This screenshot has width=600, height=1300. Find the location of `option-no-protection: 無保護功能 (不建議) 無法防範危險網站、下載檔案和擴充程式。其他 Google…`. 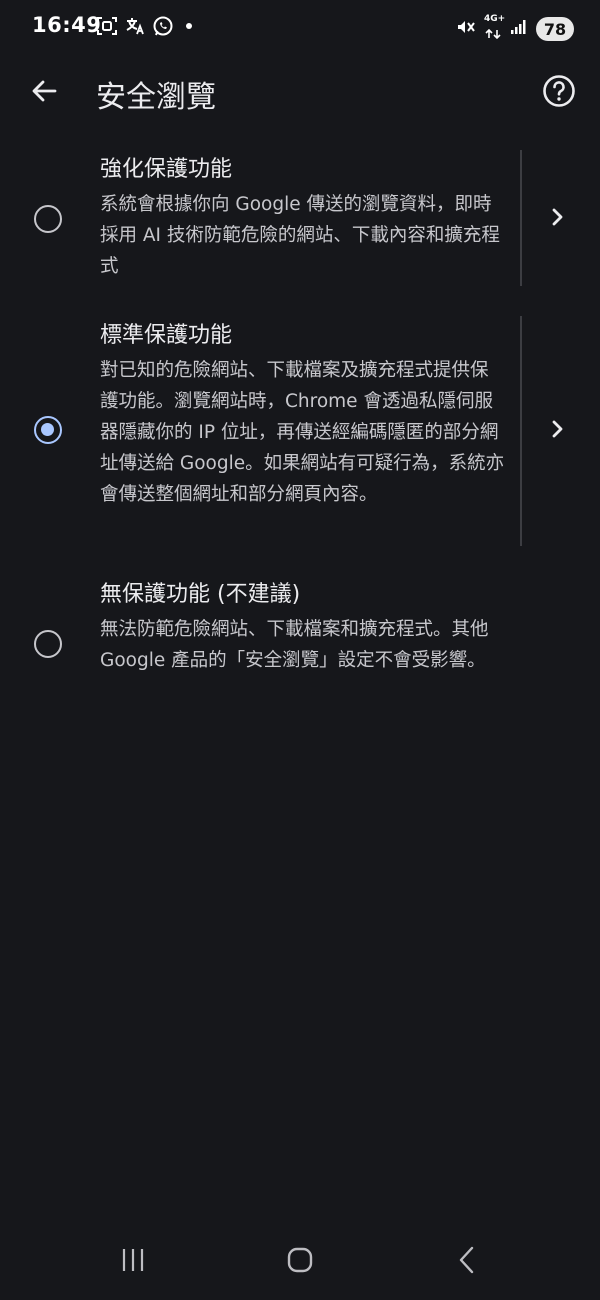

option-no-protection: 無保護功能 (不建議) 無法防範危險網站、下載檔案和擴充程式。其他 Google… is located at coordinates (300, 648).